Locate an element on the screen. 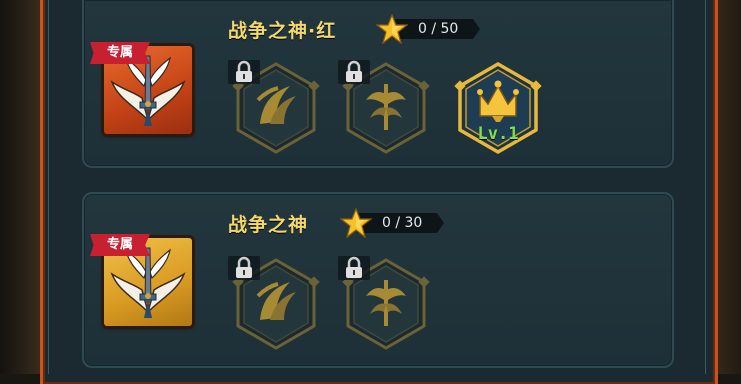  star-counter: 0 / 30 is located at coordinates (395, 223).